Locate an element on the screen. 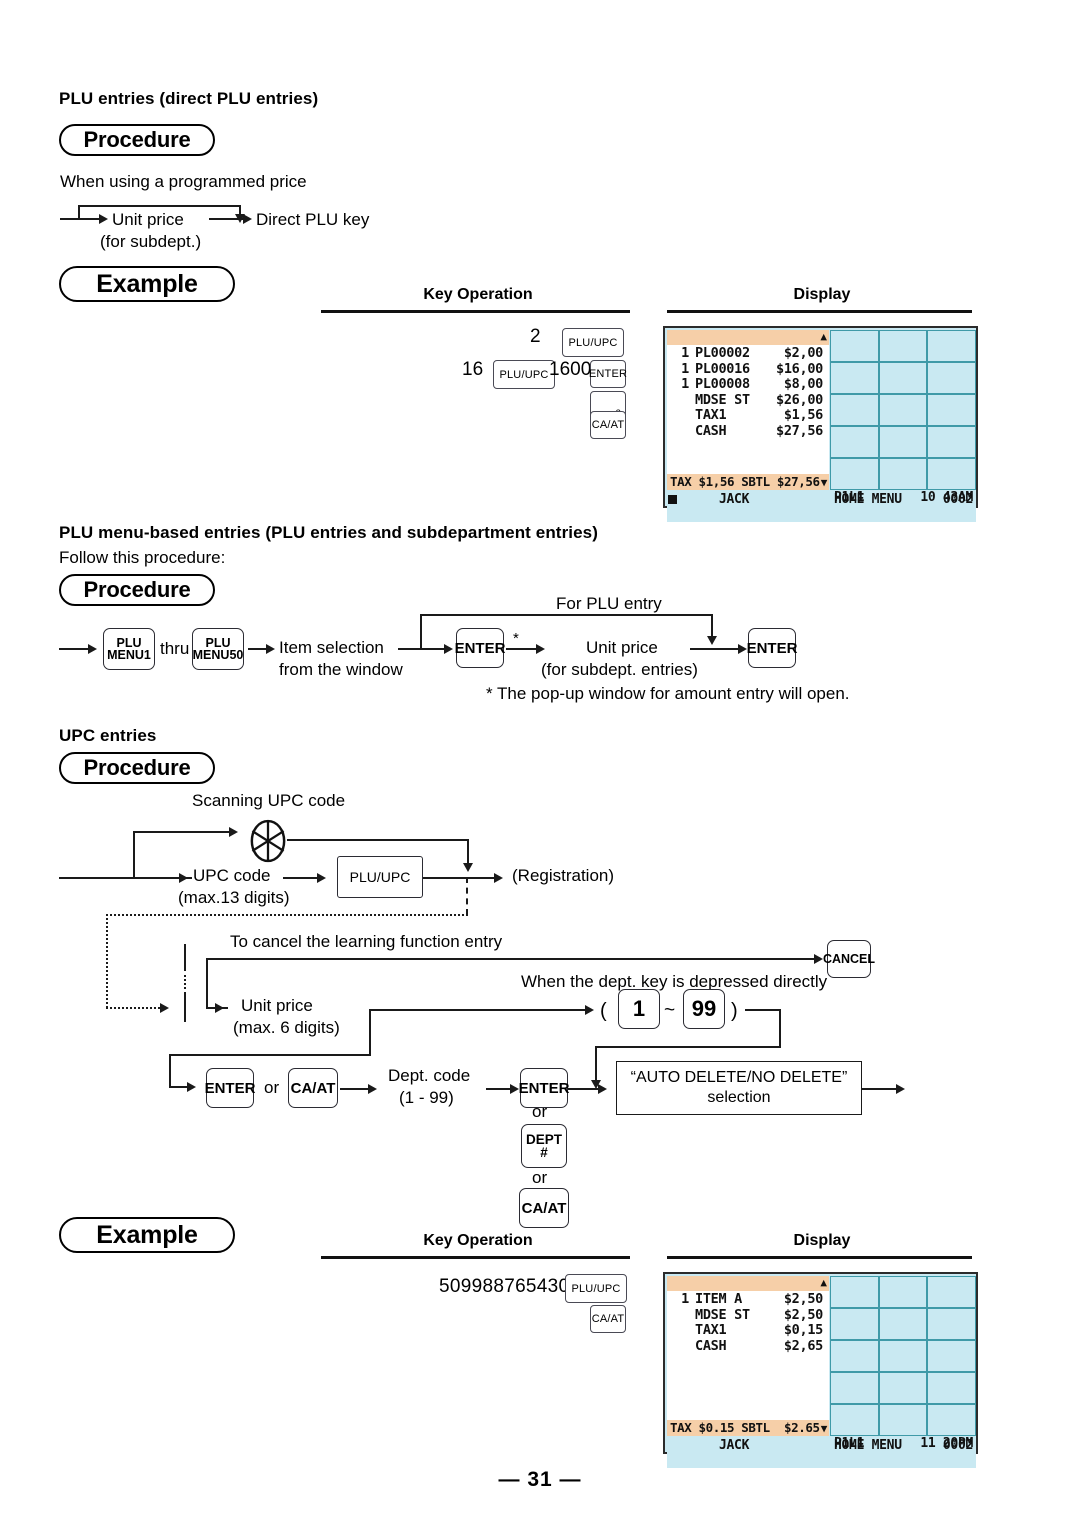 This screenshot has width=1080, height=1526. upc-dotted-arrow is located at coordinates (164, 1008).